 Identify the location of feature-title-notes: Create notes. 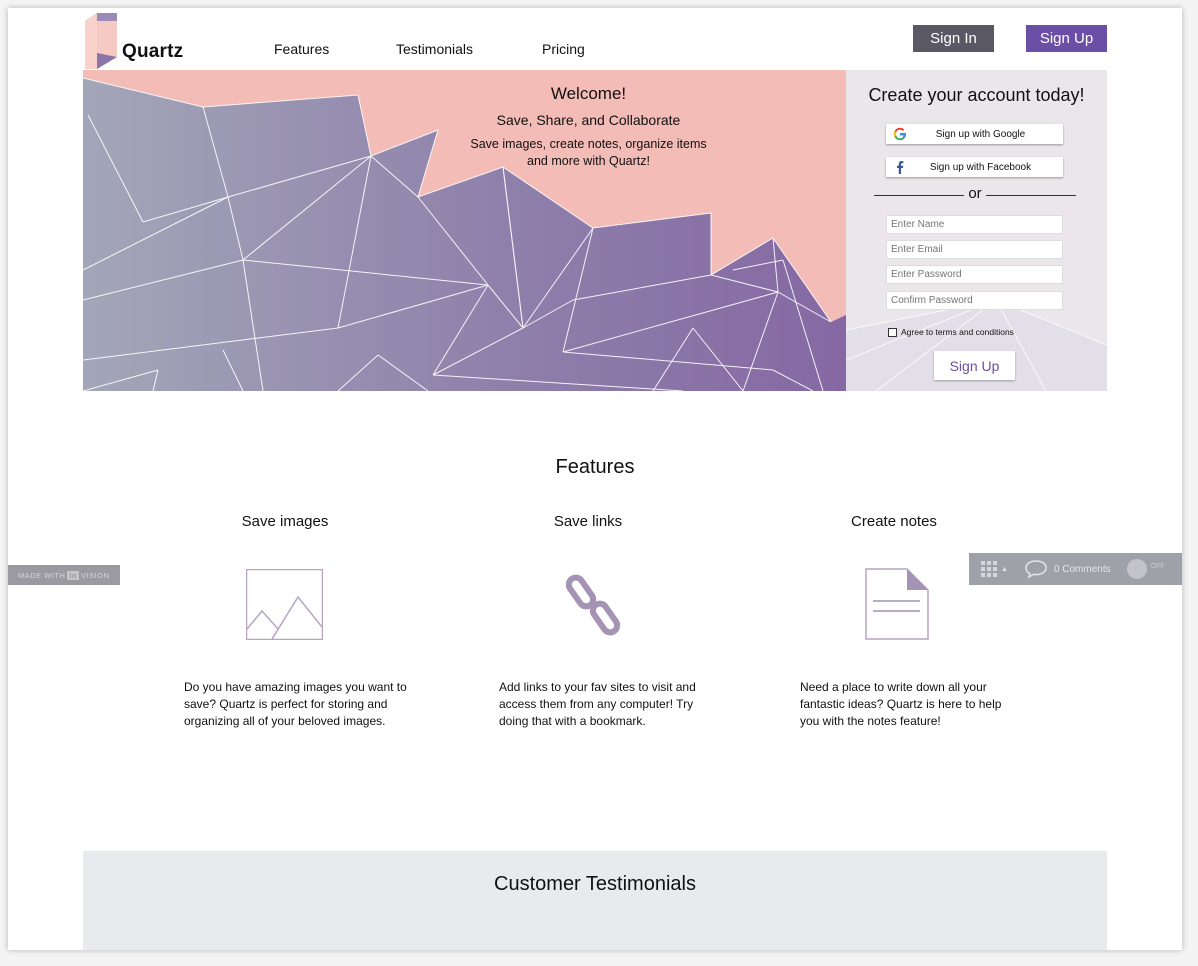
(894, 521).